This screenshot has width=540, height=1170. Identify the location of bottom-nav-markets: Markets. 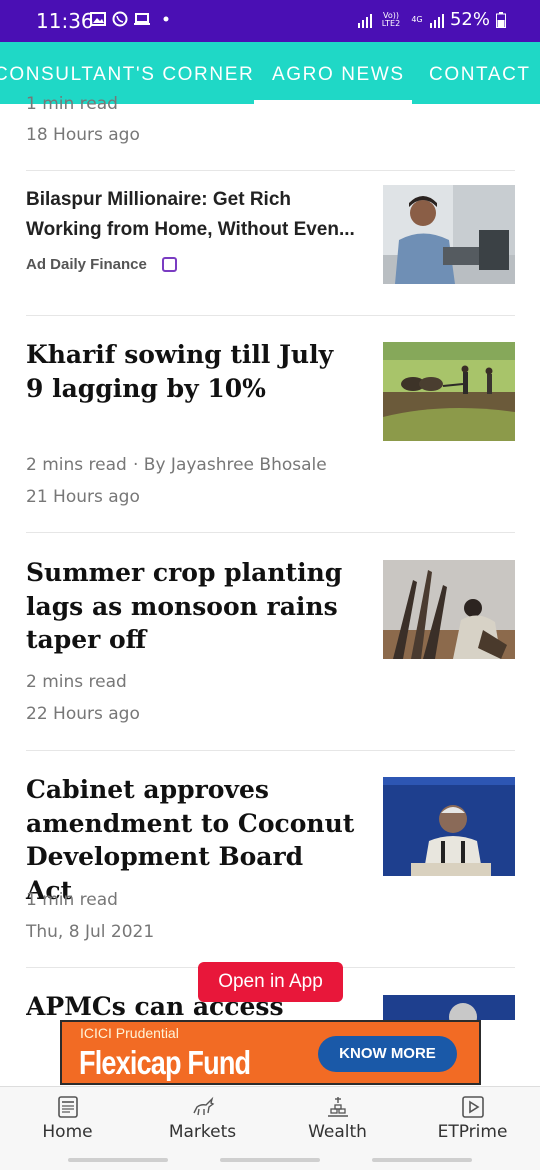
(202, 1118).